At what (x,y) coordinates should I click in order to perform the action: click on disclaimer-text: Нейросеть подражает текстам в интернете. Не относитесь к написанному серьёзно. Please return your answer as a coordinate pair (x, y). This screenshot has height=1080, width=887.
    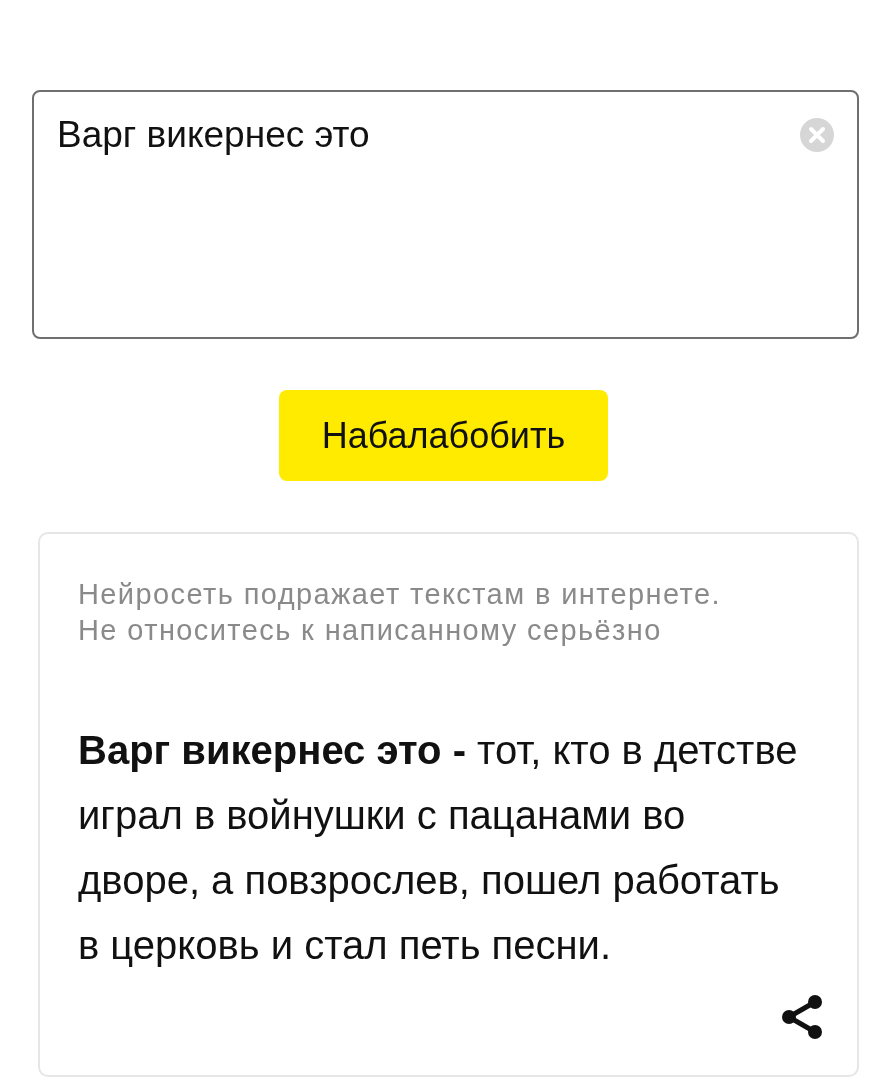
    Looking at the image, I should click on (400, 612).